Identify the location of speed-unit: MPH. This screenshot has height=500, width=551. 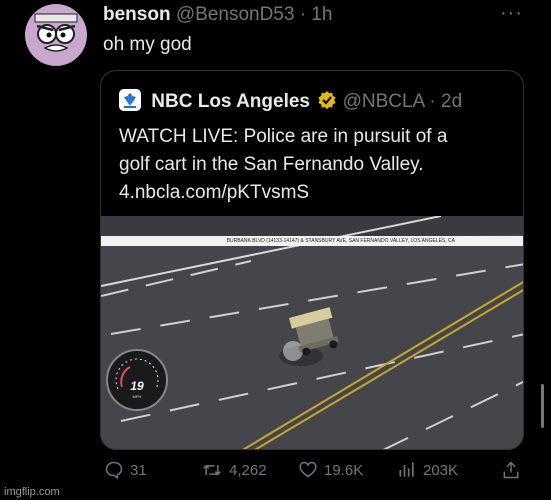
(137, 396).